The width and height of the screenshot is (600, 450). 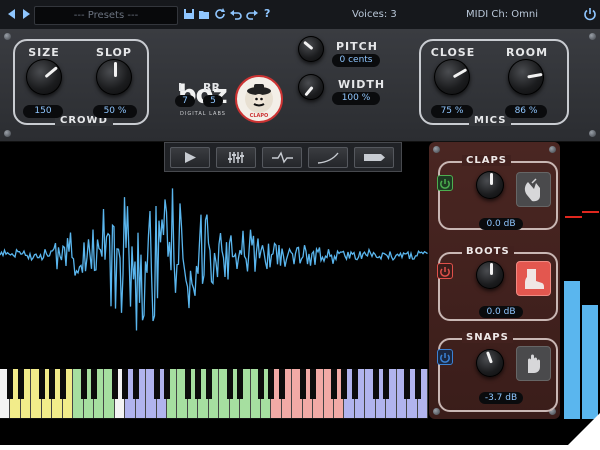 I want to click on room-value: 86 %, so click(x=526, y=111).